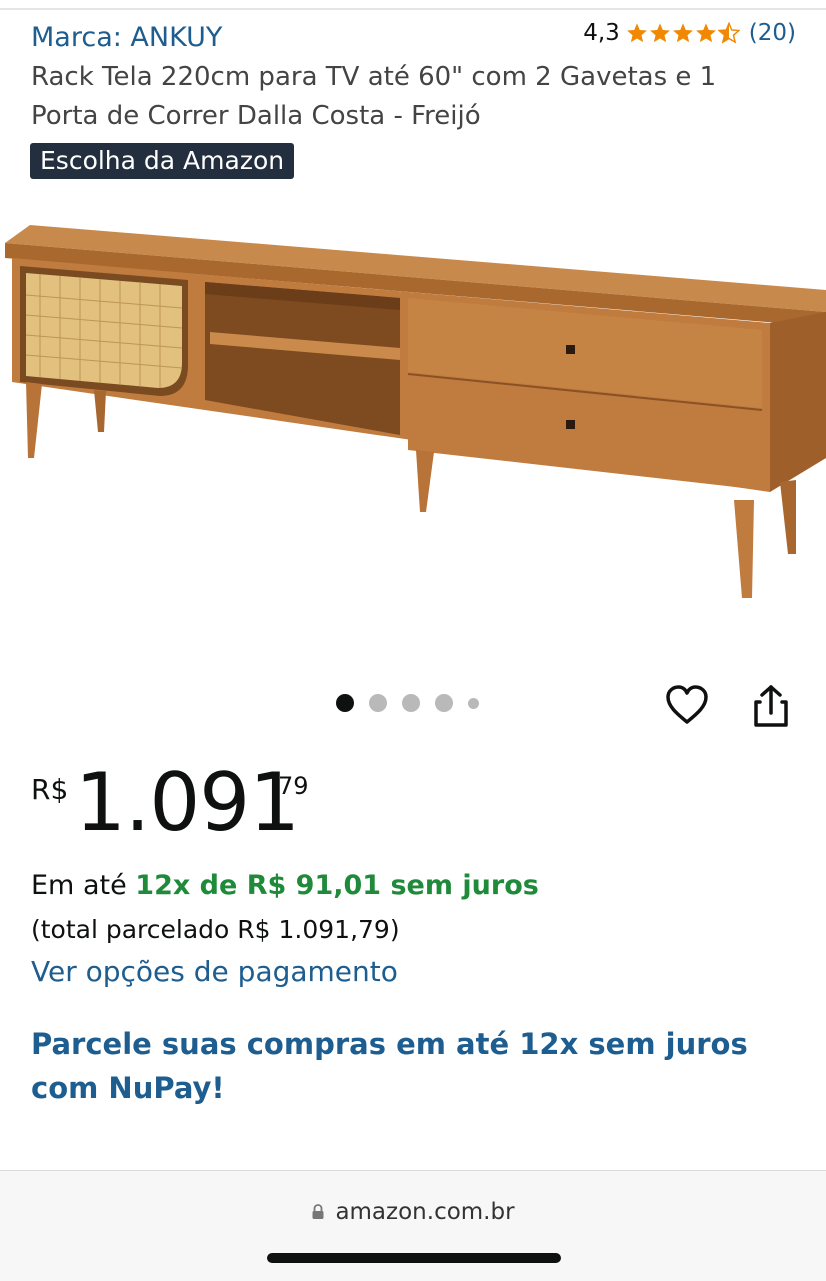 The width and height of the screenshot is (826, 1281). What do you see at coordinates (772, 33) in the screenshot?
I see `review-count: (20)` at bounding box center [772, 33].